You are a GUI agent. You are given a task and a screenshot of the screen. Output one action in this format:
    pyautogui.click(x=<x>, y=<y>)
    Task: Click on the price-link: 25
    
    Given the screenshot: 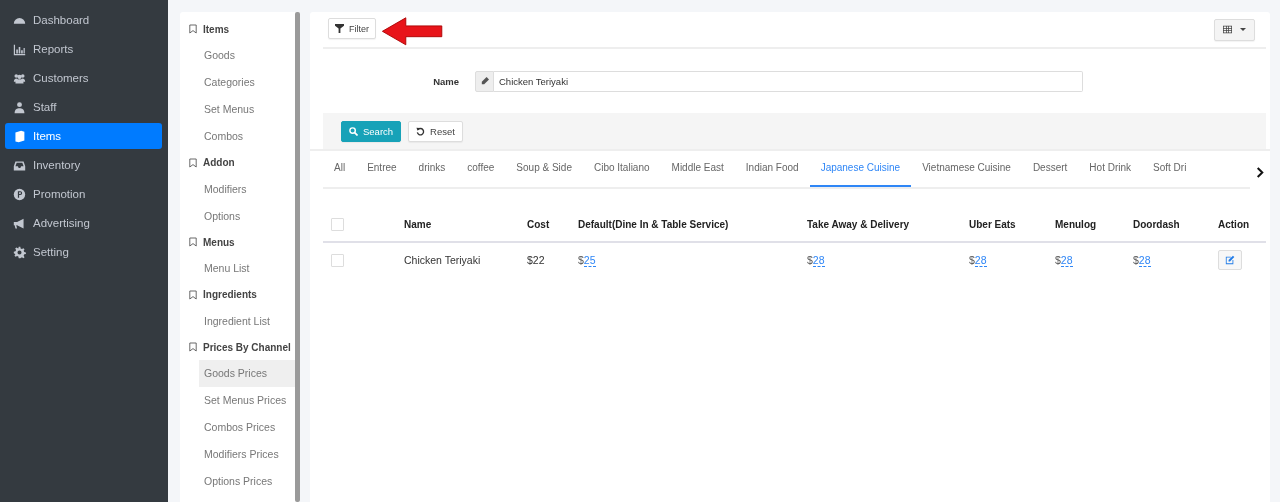 What is the action you would take?
    pyautogui.click(x=589, y=260)
    